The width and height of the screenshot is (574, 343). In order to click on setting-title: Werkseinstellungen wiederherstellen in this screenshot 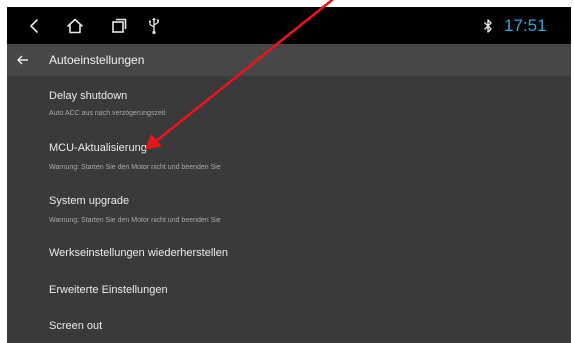, I will do `click(138, 253)`.